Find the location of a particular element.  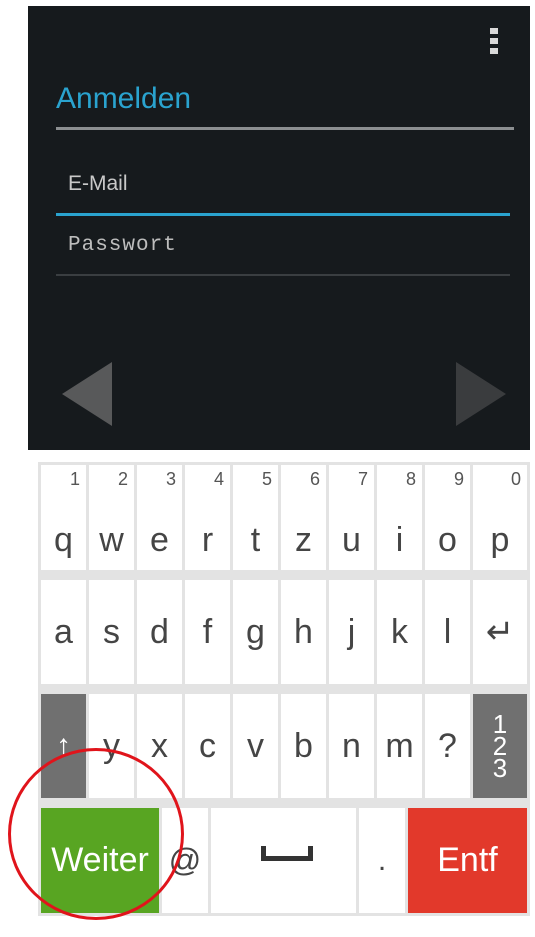

space-key is located at coordinates (283, 860).